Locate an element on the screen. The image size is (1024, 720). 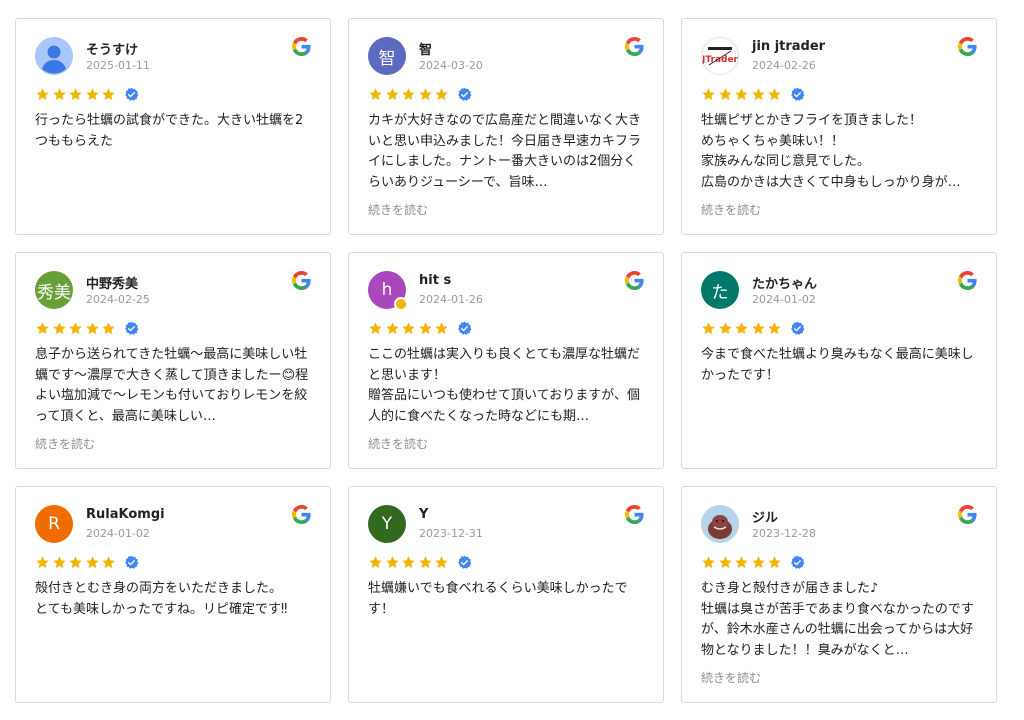
avatar-initial: Y is located at coordinates (387, 524).